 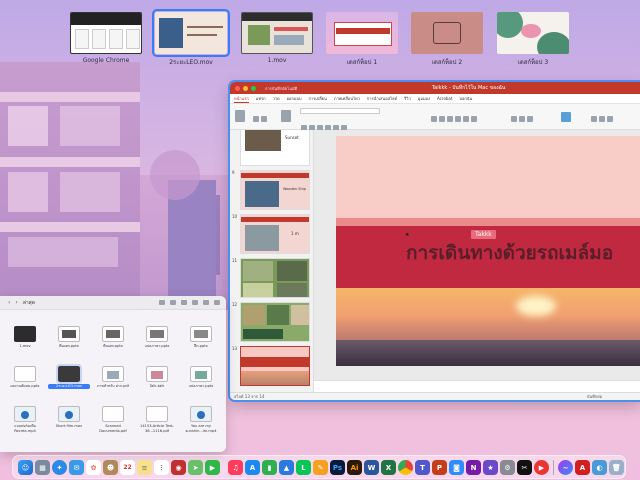 I want to click on group-icon, so click(x=173, y=302).